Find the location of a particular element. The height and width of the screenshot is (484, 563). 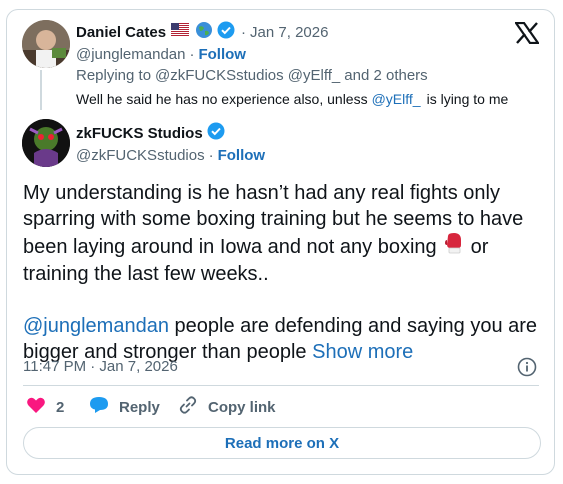

copy-link-label: Copy link is located at coordinates (242, 407).